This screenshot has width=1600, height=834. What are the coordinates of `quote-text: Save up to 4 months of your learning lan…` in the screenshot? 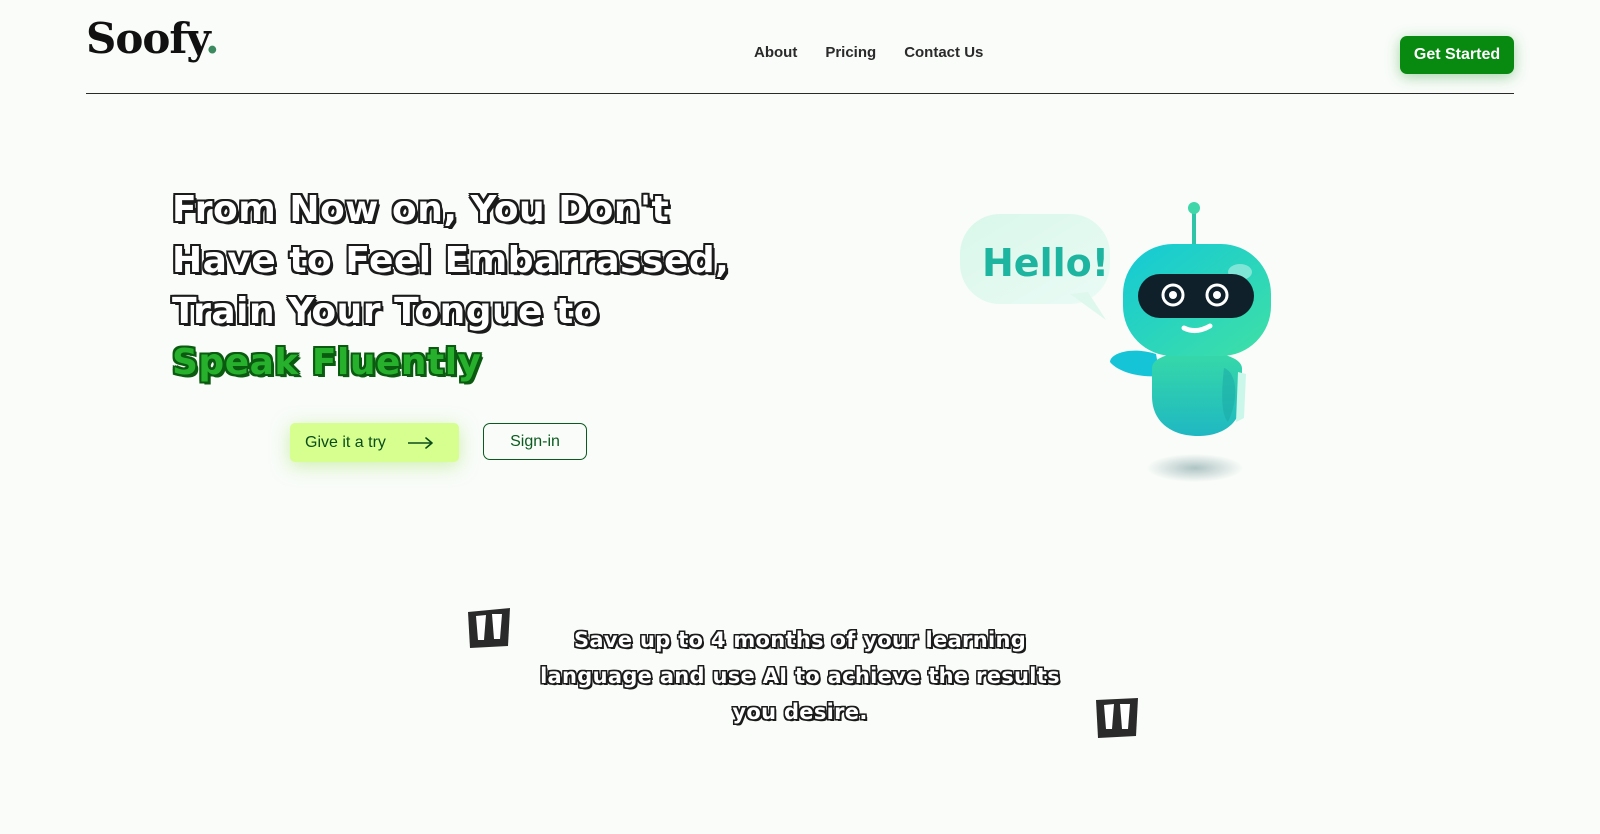 It's located at (800, 676).